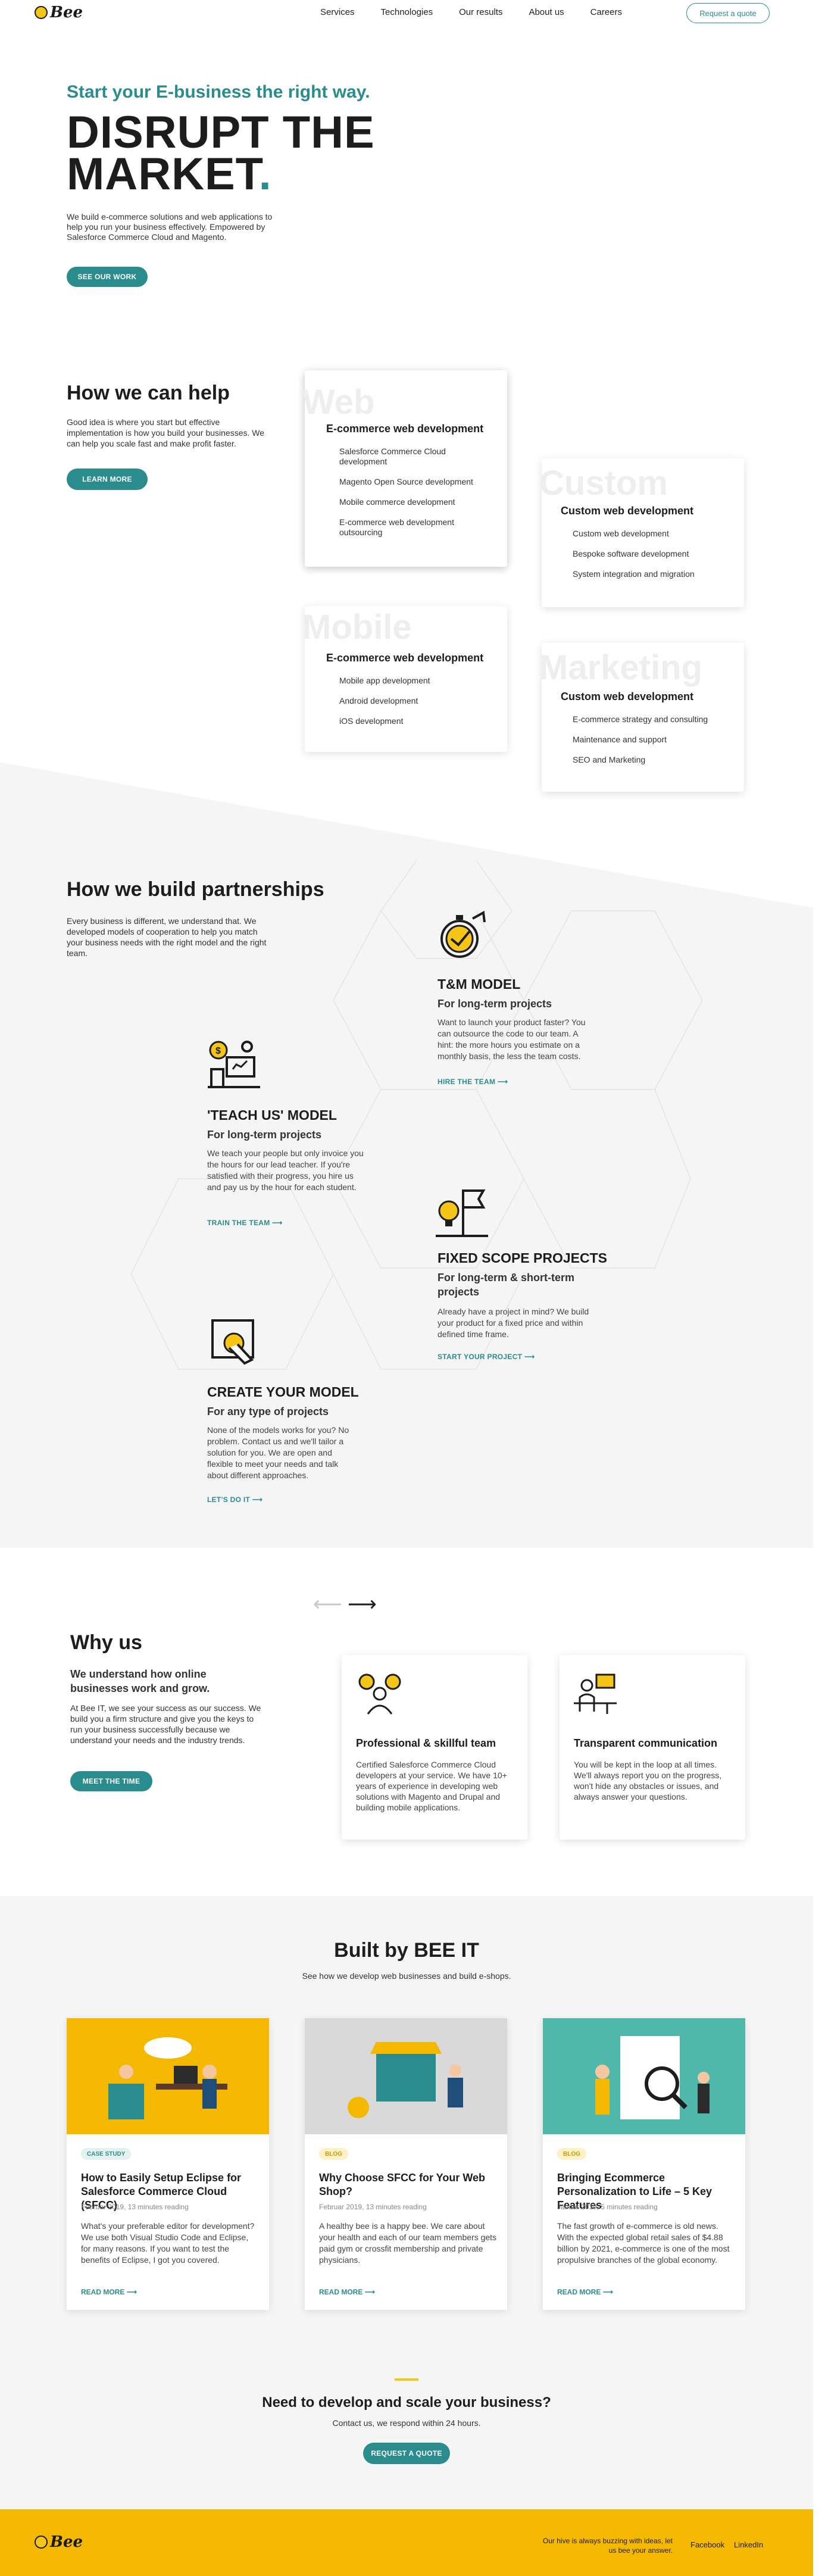 The image size is (825, 2576). What do you see at coordinates (106, 1642) in the screenshot?
I see `why-us-title: Why us` at bounding box center [106, 1642].